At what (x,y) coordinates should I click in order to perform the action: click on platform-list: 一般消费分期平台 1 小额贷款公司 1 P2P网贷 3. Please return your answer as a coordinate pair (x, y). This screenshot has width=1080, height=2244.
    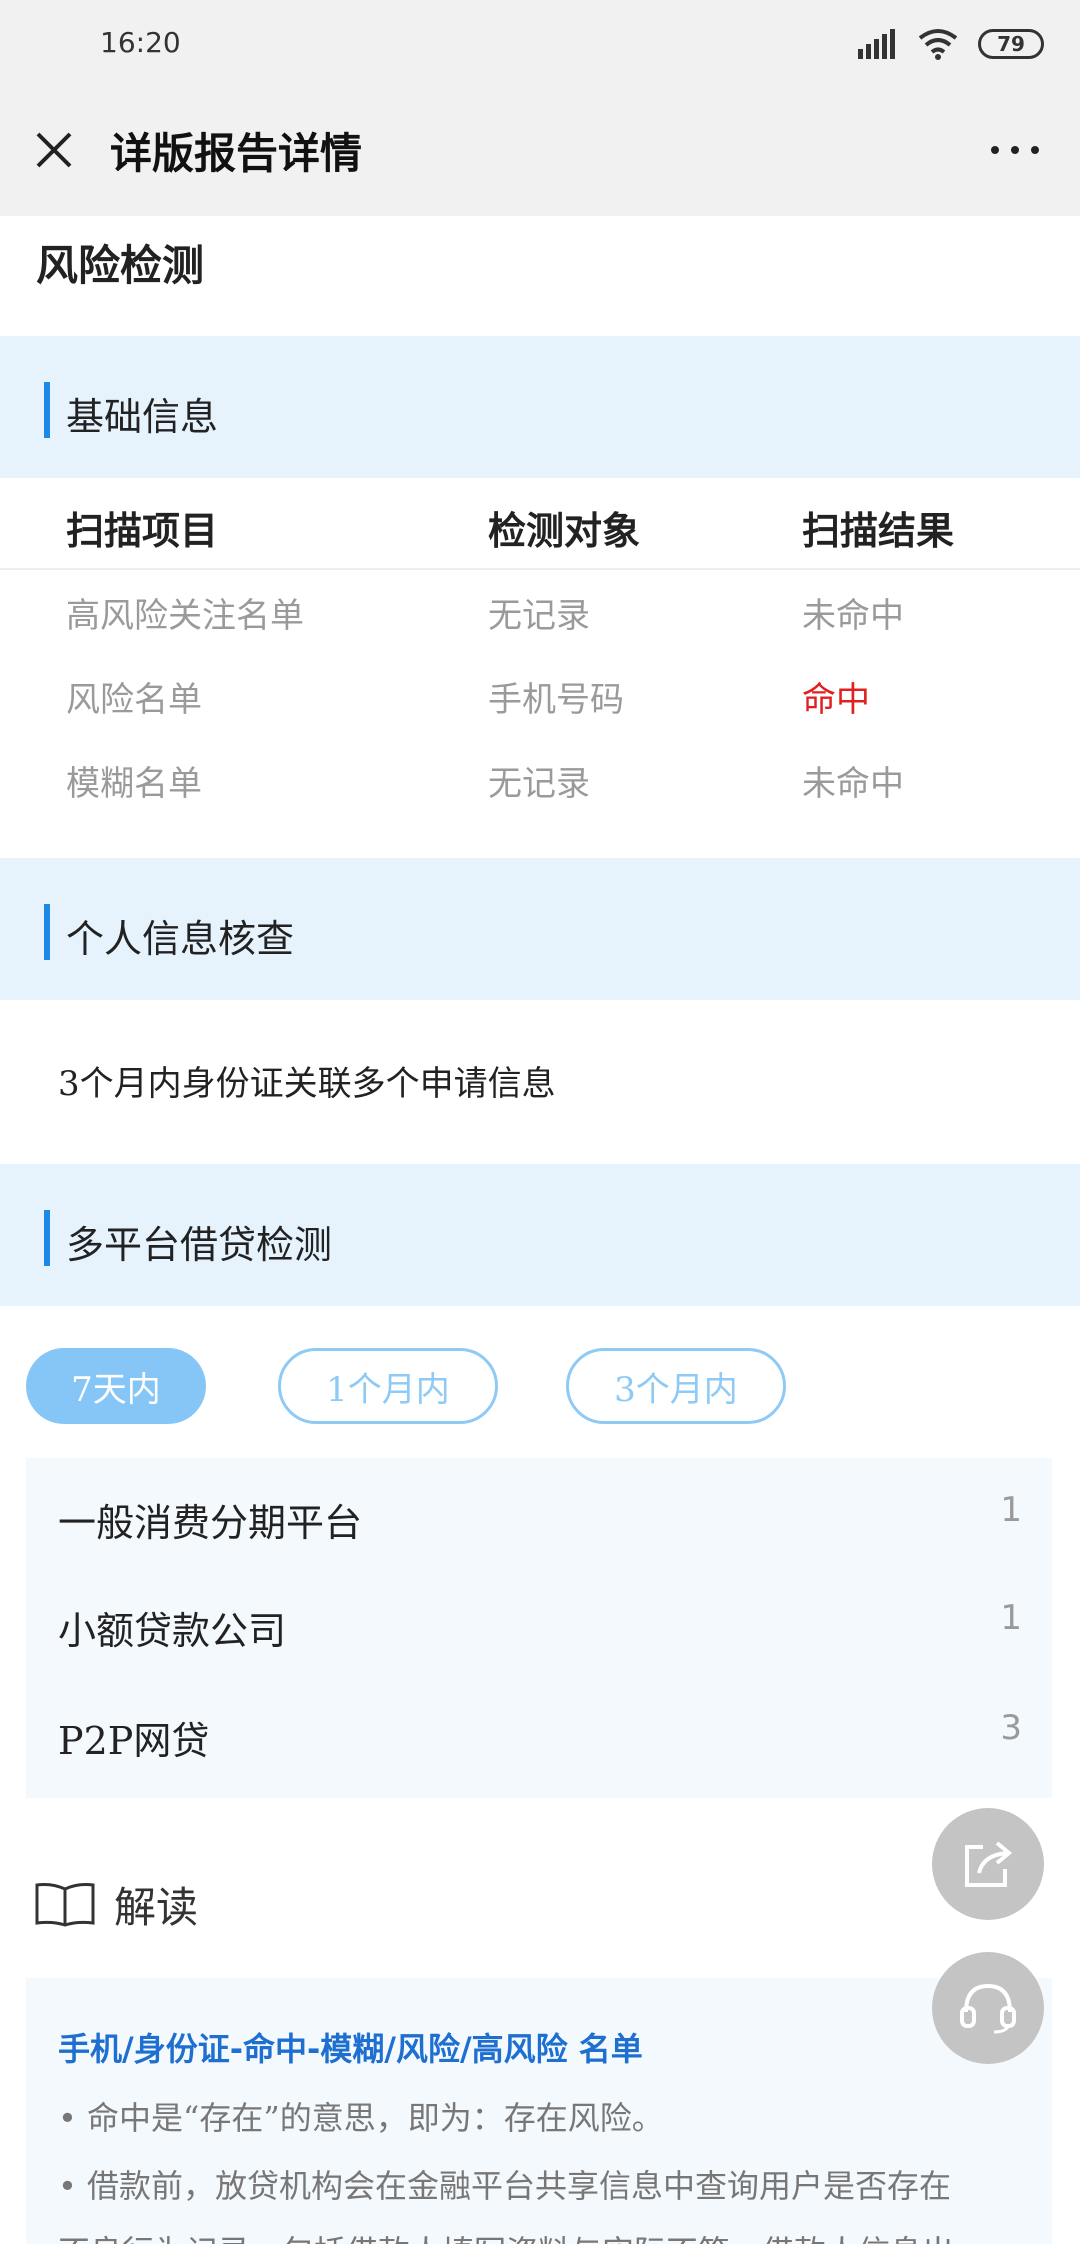
    Looking at the image, I should click on (539, 1628).